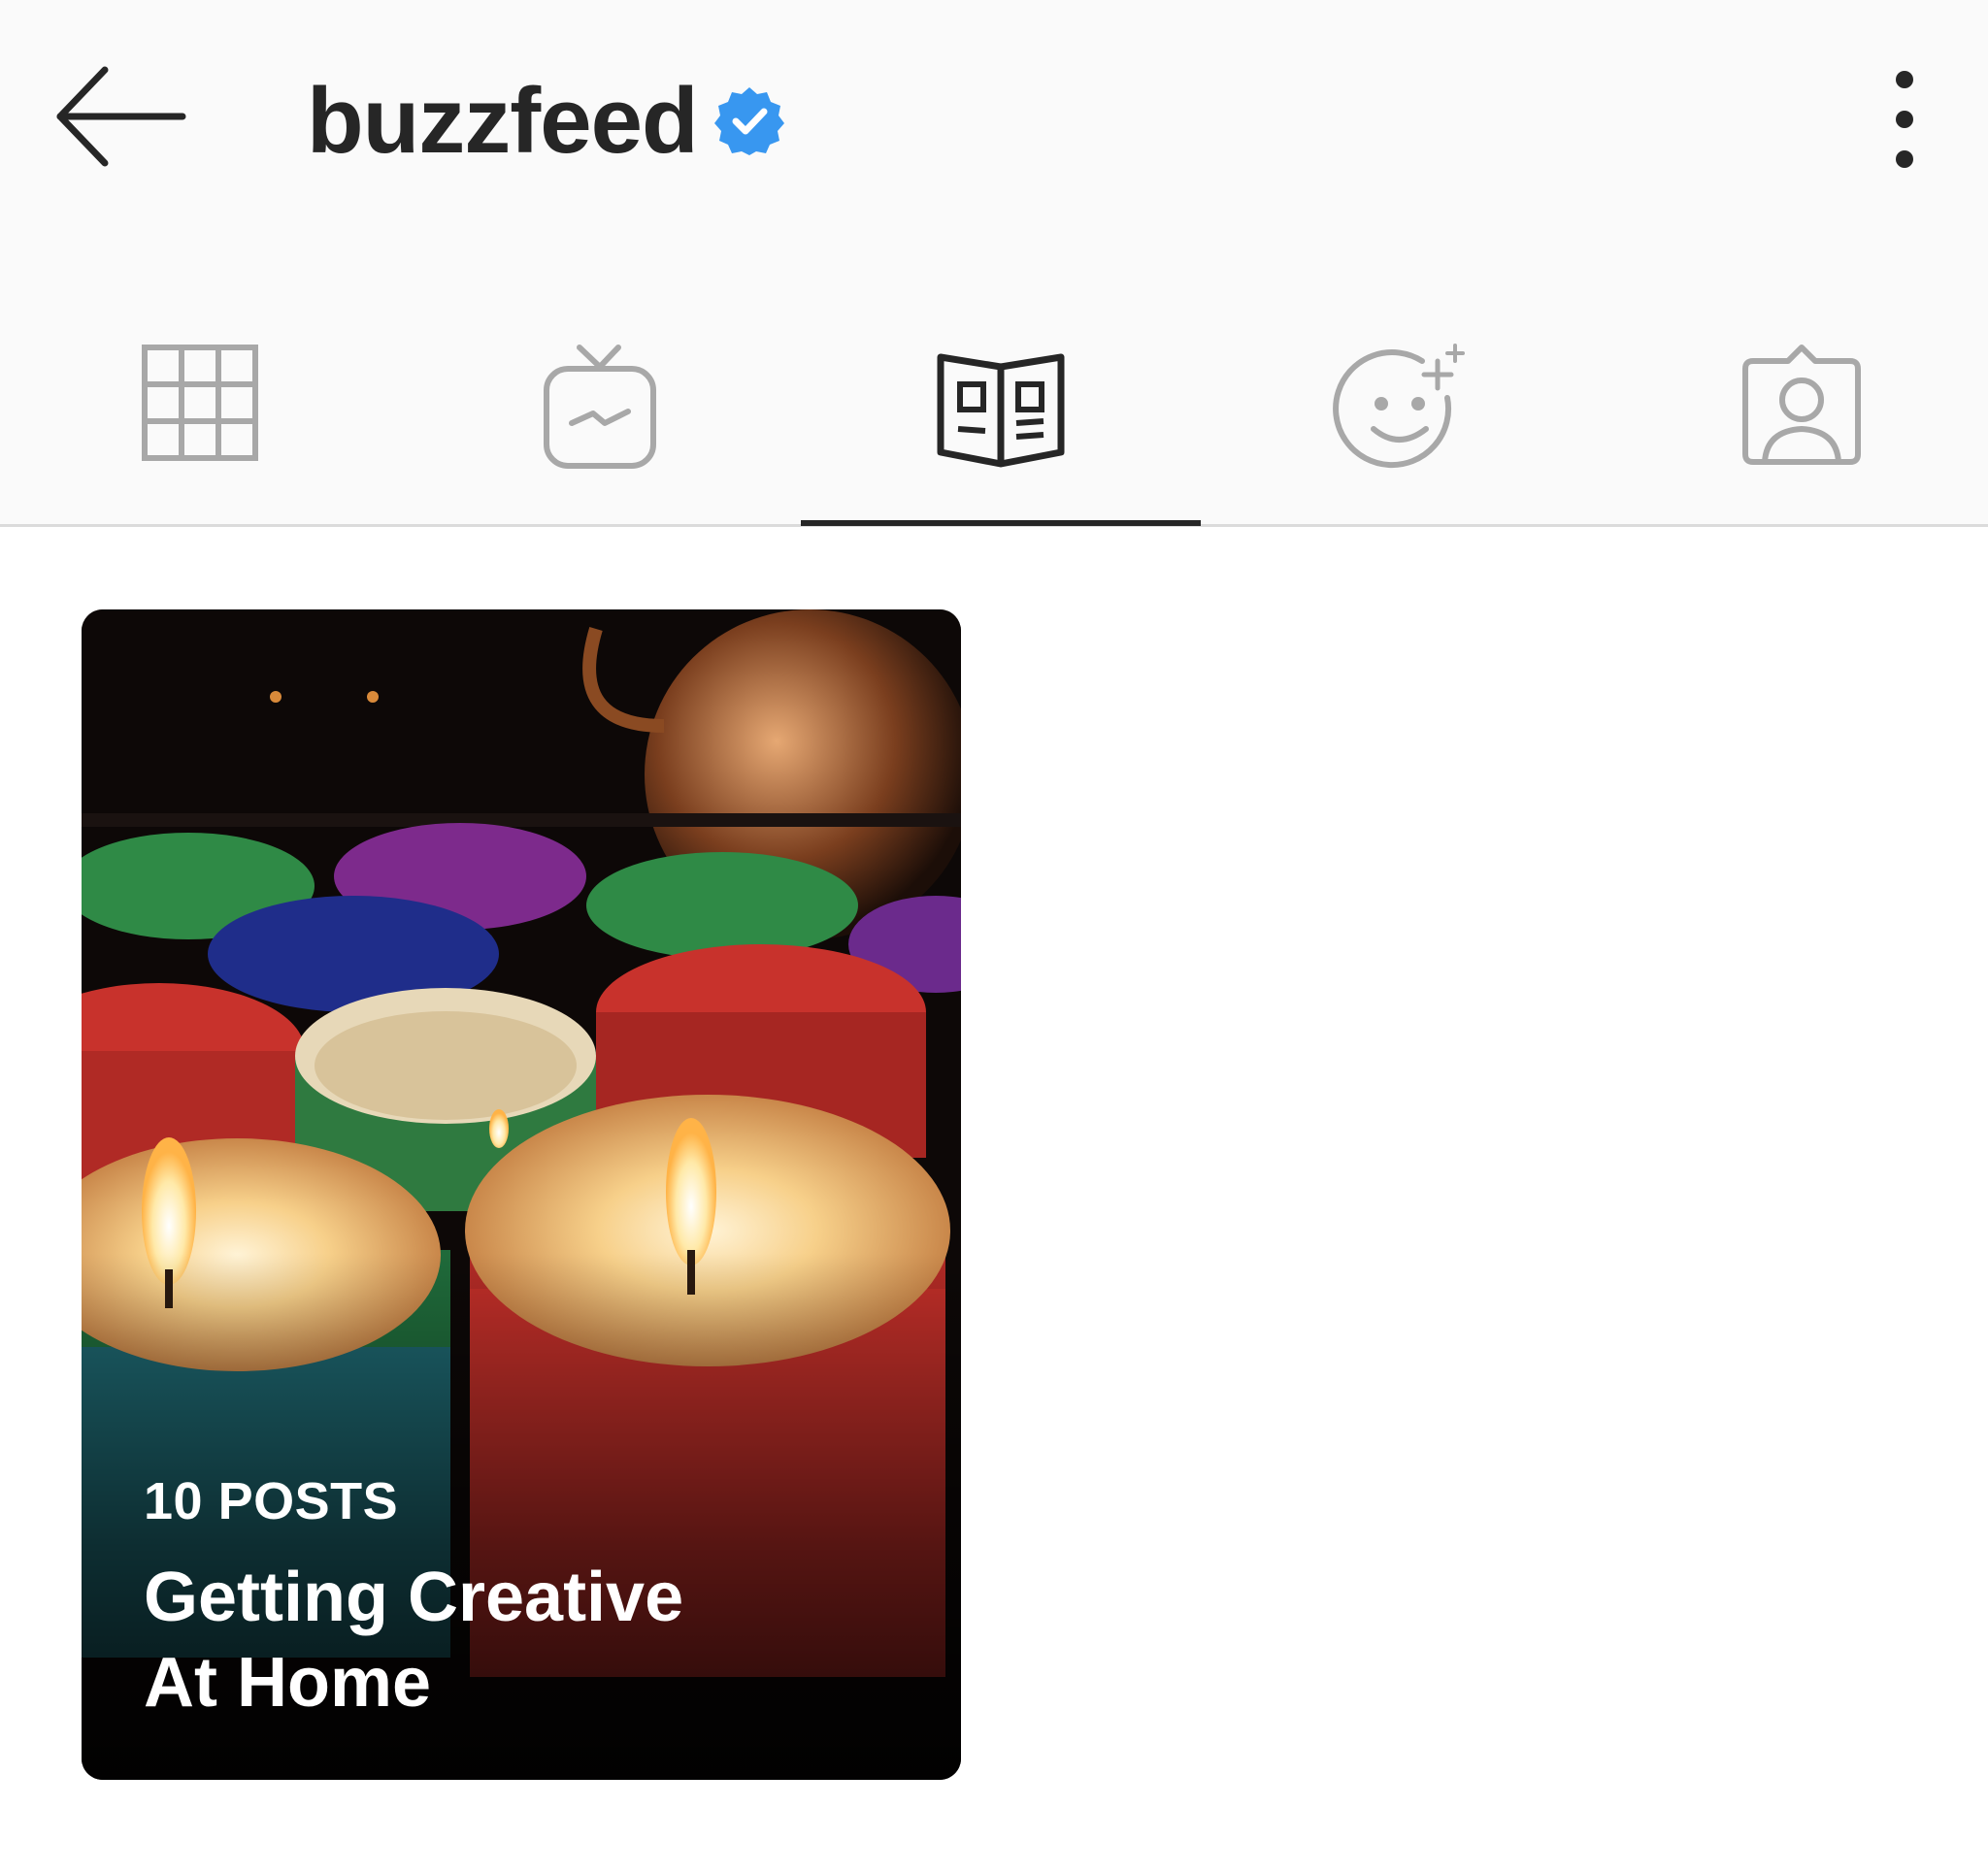 The height and width of the screenshot is (1873, 1988). I want to click on back-button, so click(123, 119).